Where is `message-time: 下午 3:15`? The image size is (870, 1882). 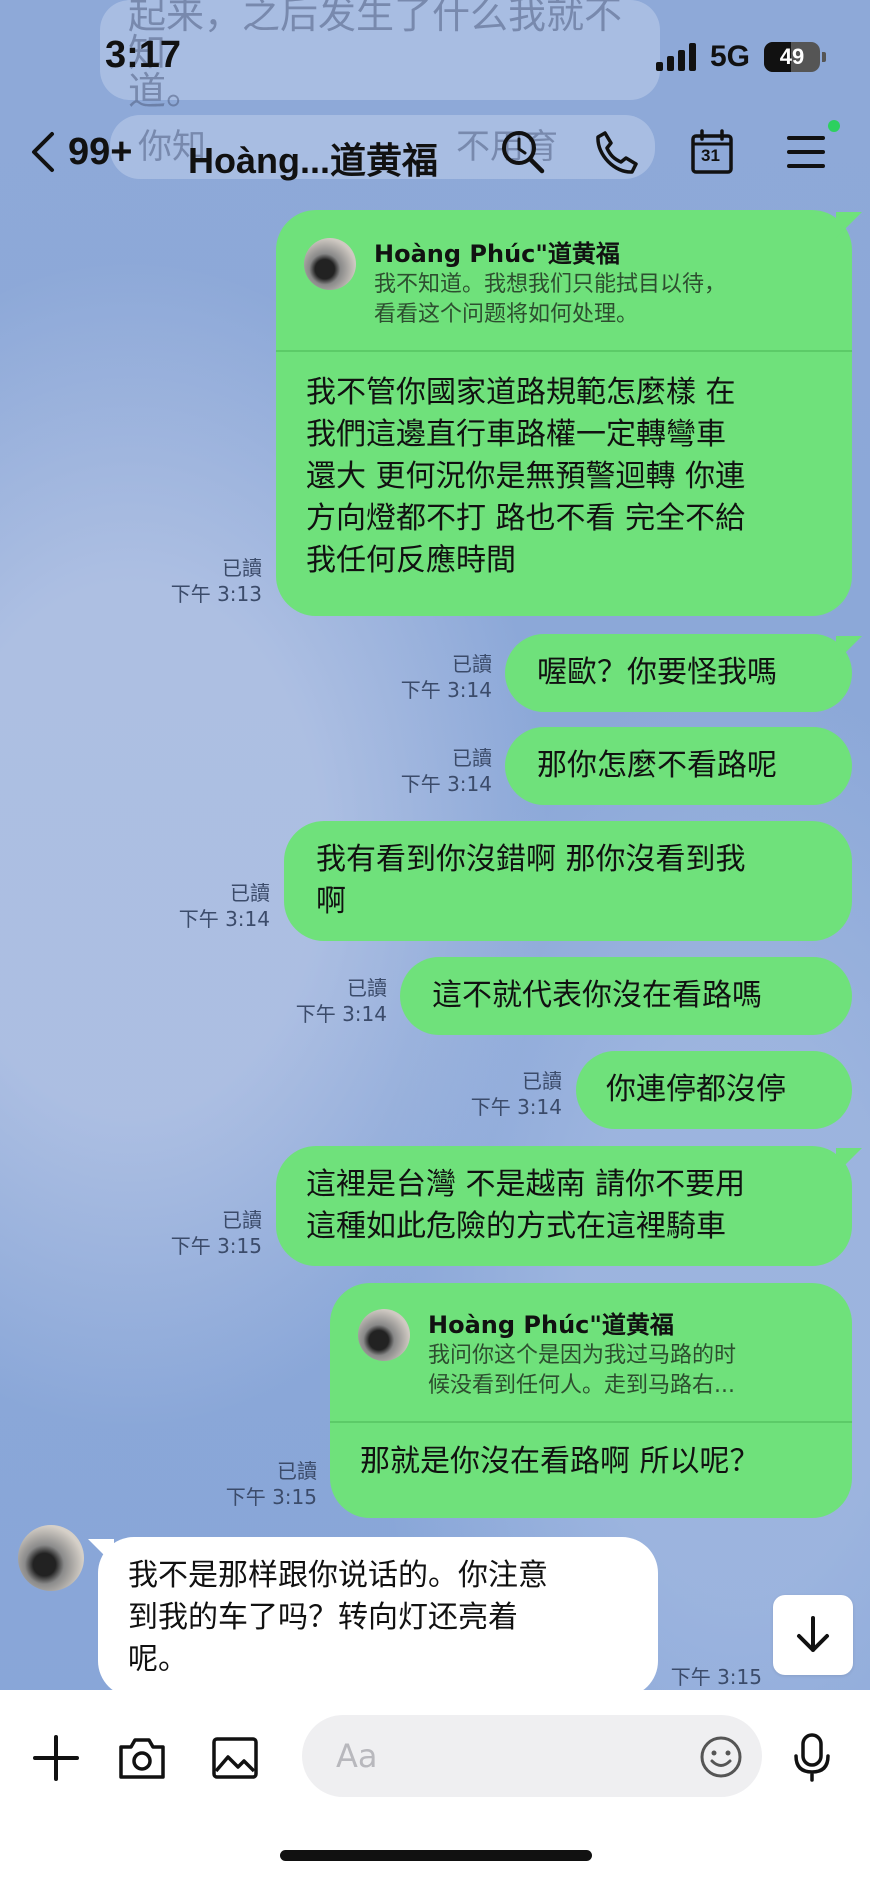 message-time: 下午 3:15 is located at coordinates (716, 1677).